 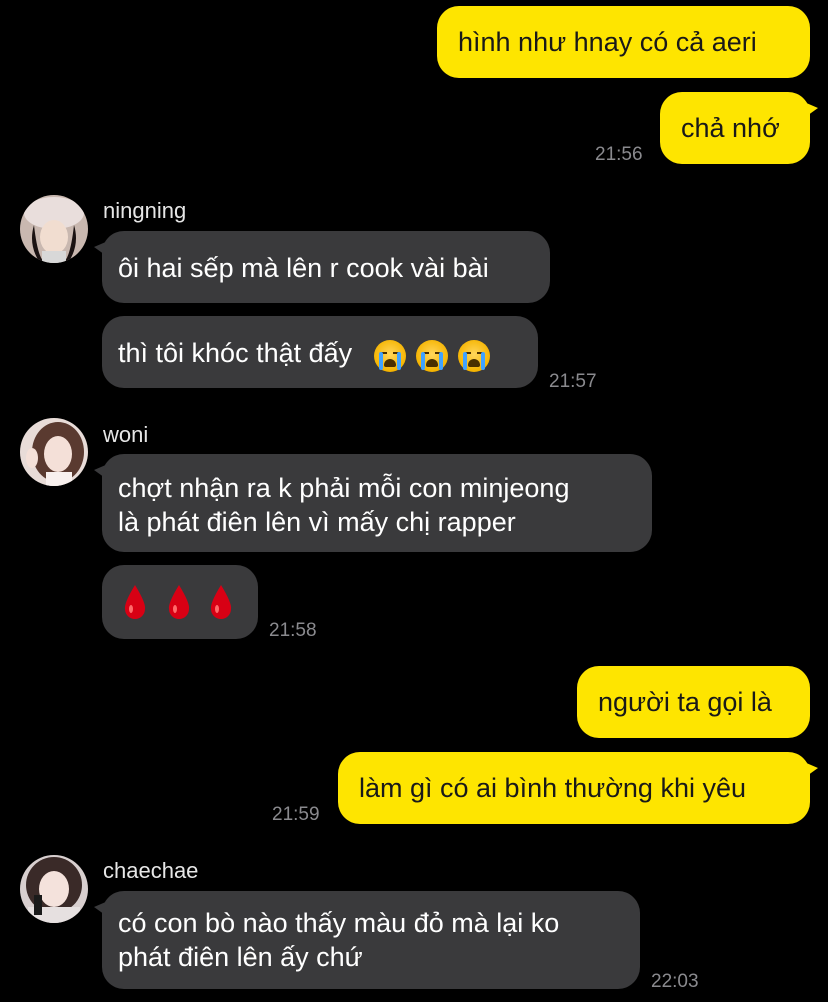 What do you see at coordinates (607, 42) in the screenshot?
I see `message-text: hình như hnay có cả aeri` at bounding box center [607, 42].